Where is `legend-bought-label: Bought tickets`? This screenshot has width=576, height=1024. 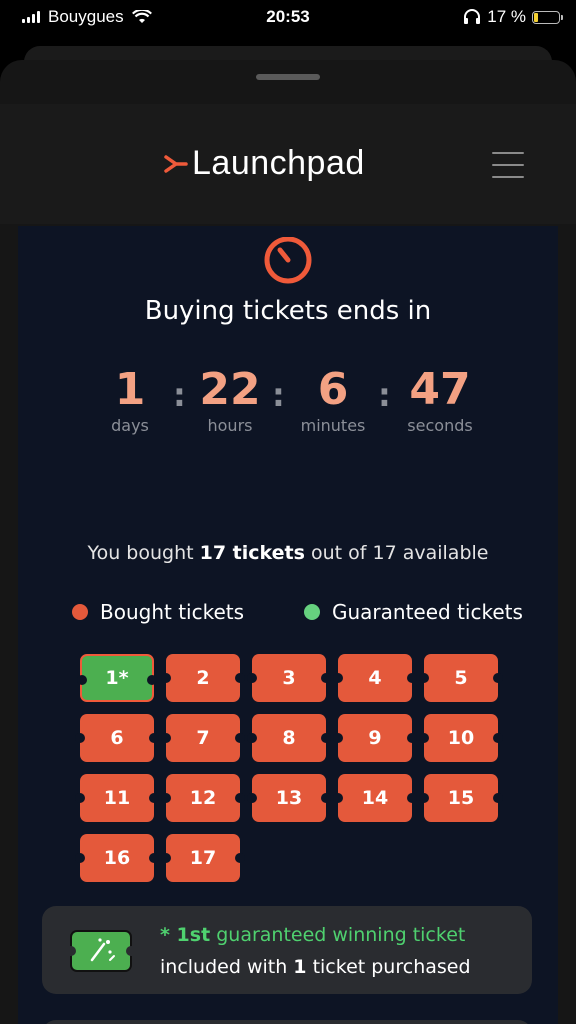
legend-bought-label: Bought tickets is located at coordinates (172, 612).